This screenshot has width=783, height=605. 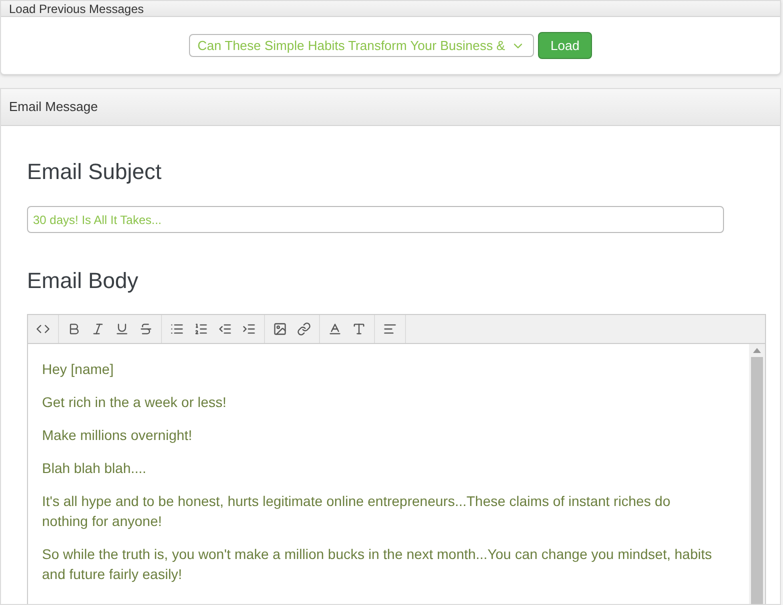 What do you see at coordinates (361, 45) in the screenshot?
I see `message-select: Can These Simple Habits Transform Your Business &` at bounding box center [361, 45].